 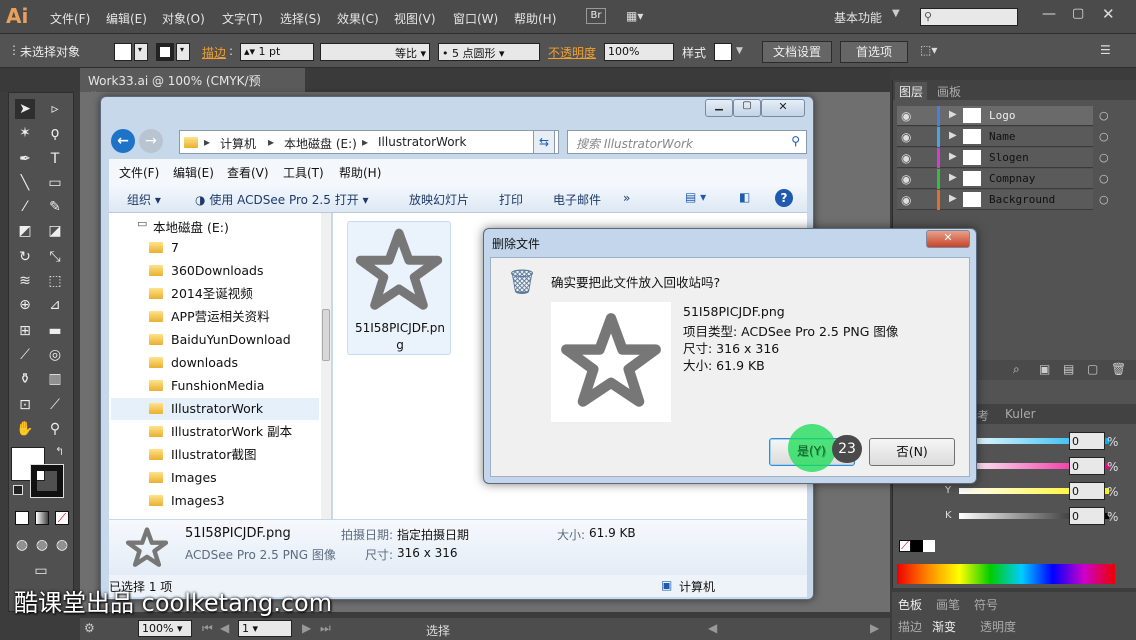 What do you see at coordinates (1078, 13) in the screenshot?
I see `maximize-icon: ▢` at bounding box center [1078, 13].